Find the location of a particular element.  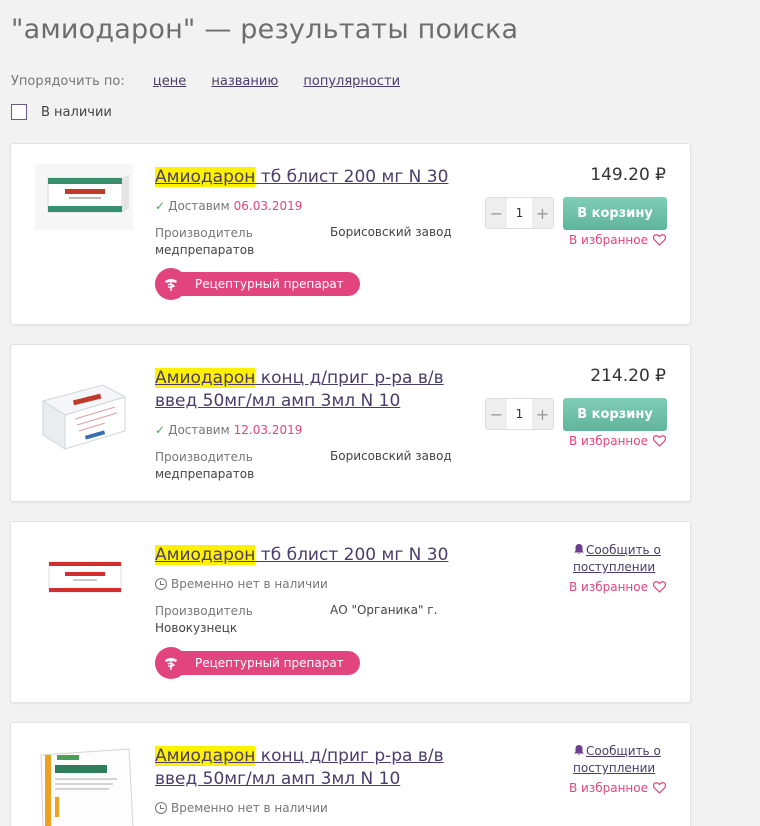

manufacturer-name: АО "Органика" г. is located at coordinates (384, 610).